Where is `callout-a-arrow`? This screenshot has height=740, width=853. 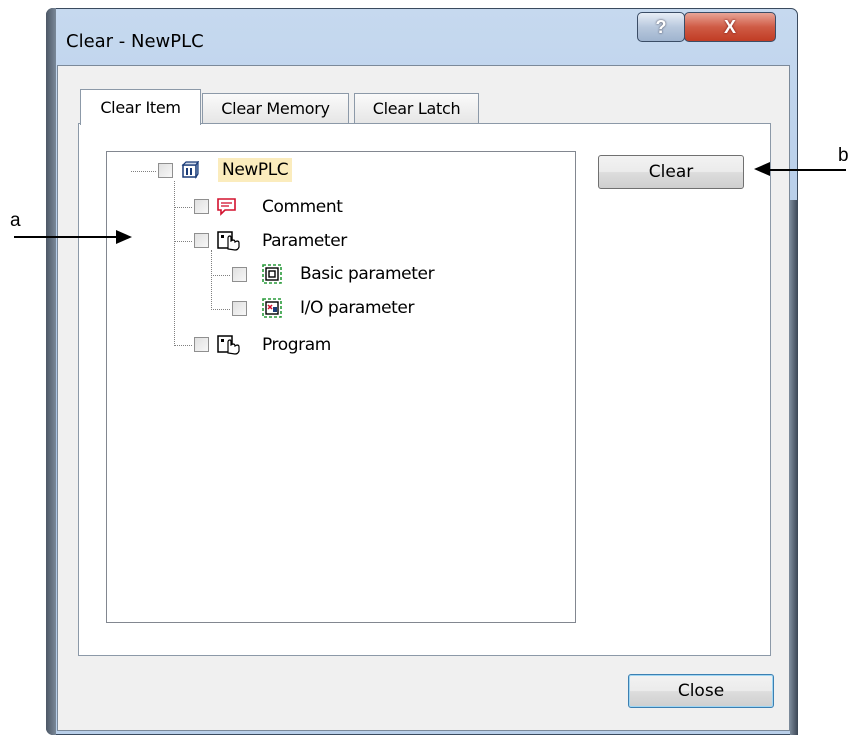 callout-a-arrow is located at coordinates (68, 237).